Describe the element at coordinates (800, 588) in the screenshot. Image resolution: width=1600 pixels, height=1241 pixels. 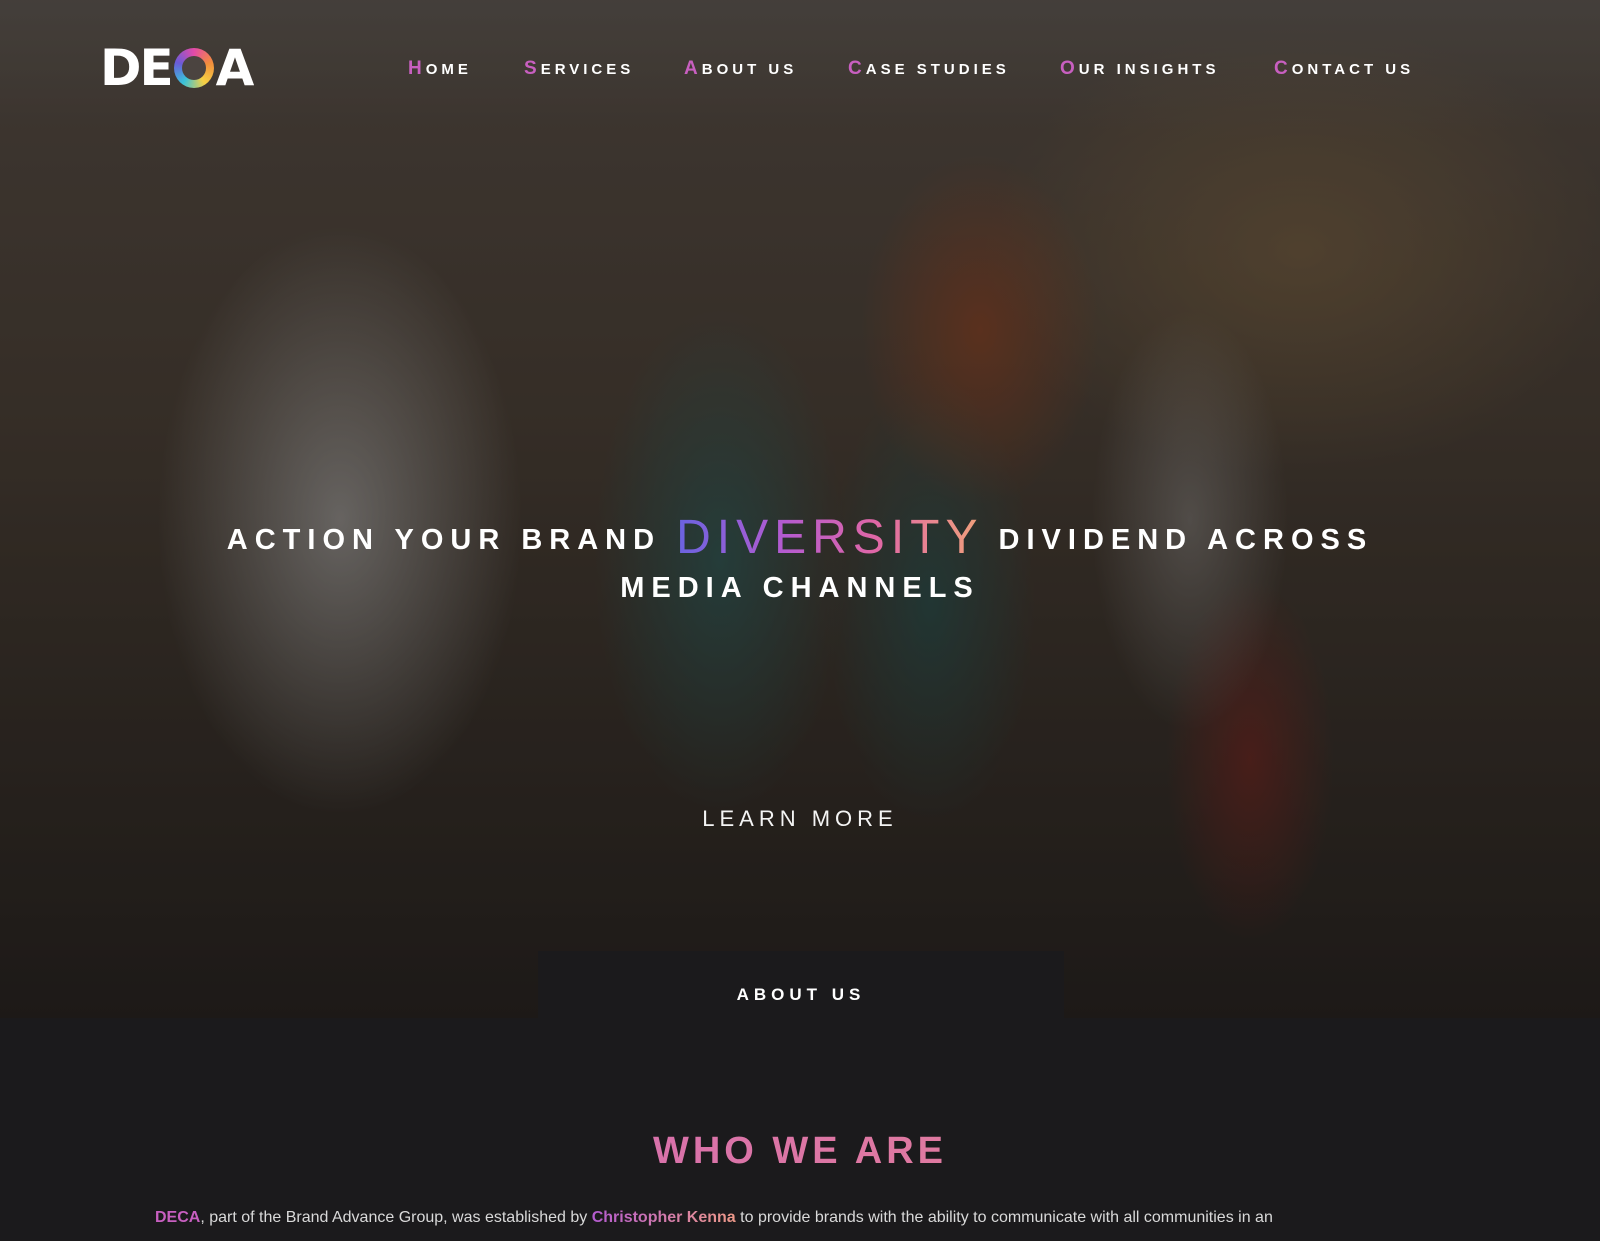
I see `headline-line-2: MEDIA CHANNELS` at that location.